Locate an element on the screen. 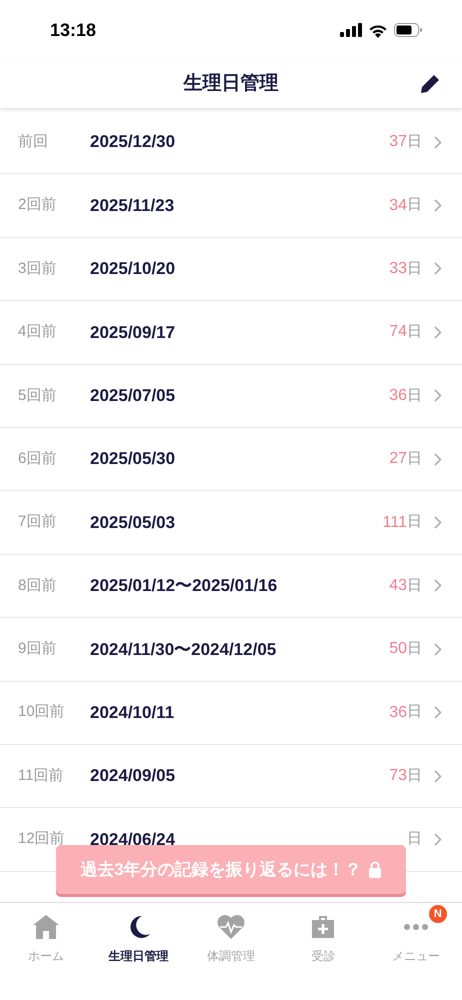 The width and height of the screenshot is (462, 1000). record-date: 2025/11/23 is located at coordinates (133, 205).